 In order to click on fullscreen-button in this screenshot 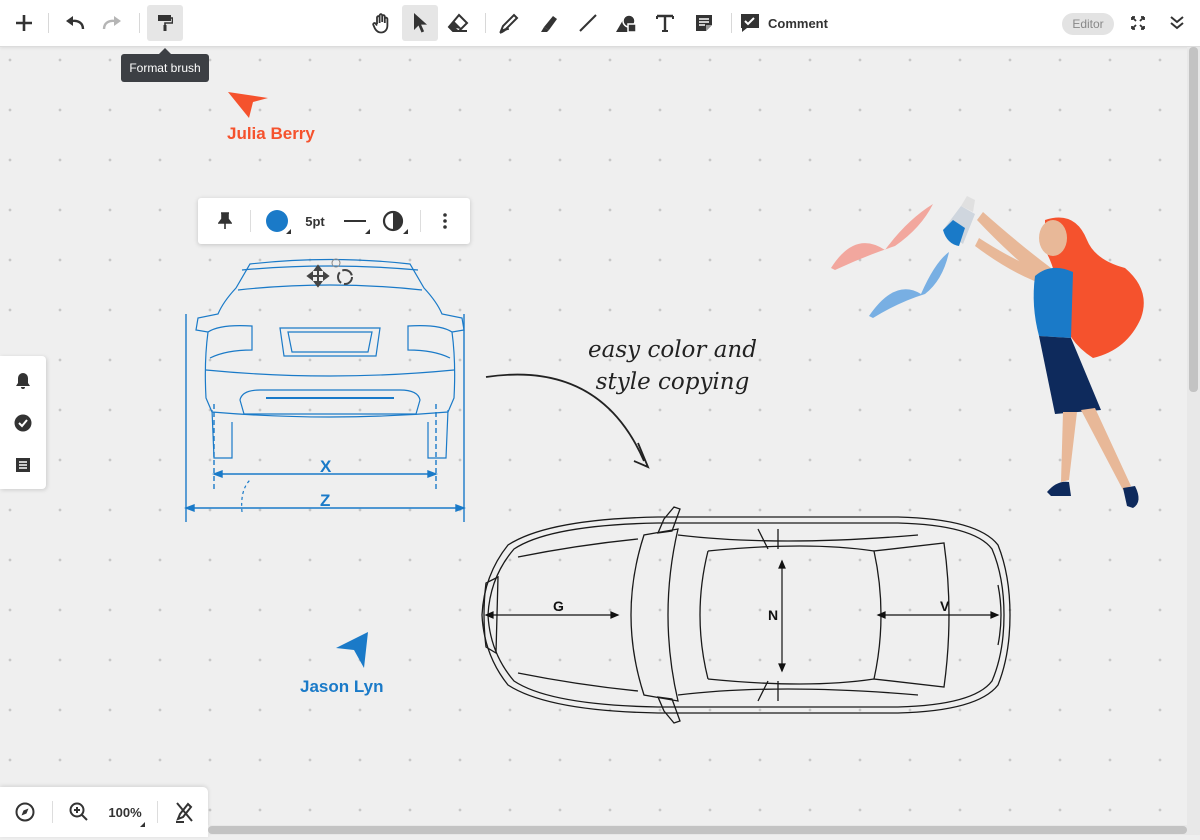, I will do `click(1138, 23)`.